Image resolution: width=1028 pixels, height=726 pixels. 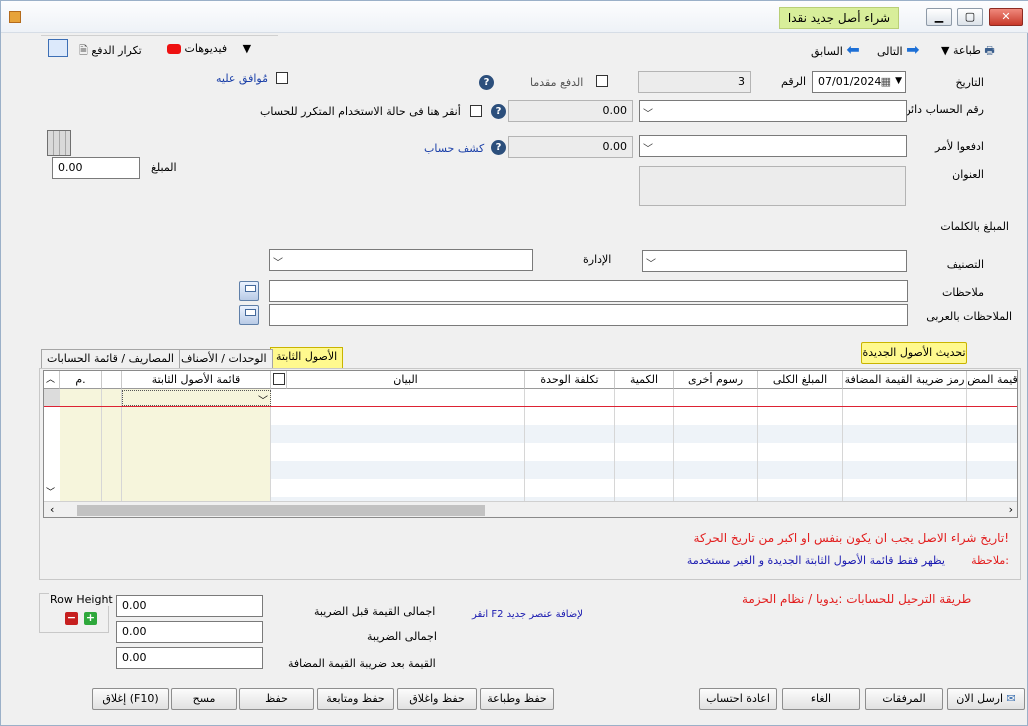 What do you see at coordinates (281, 510) in the screenshot?
I see `scrollbar-thumb` at bounding box center [281, 510].